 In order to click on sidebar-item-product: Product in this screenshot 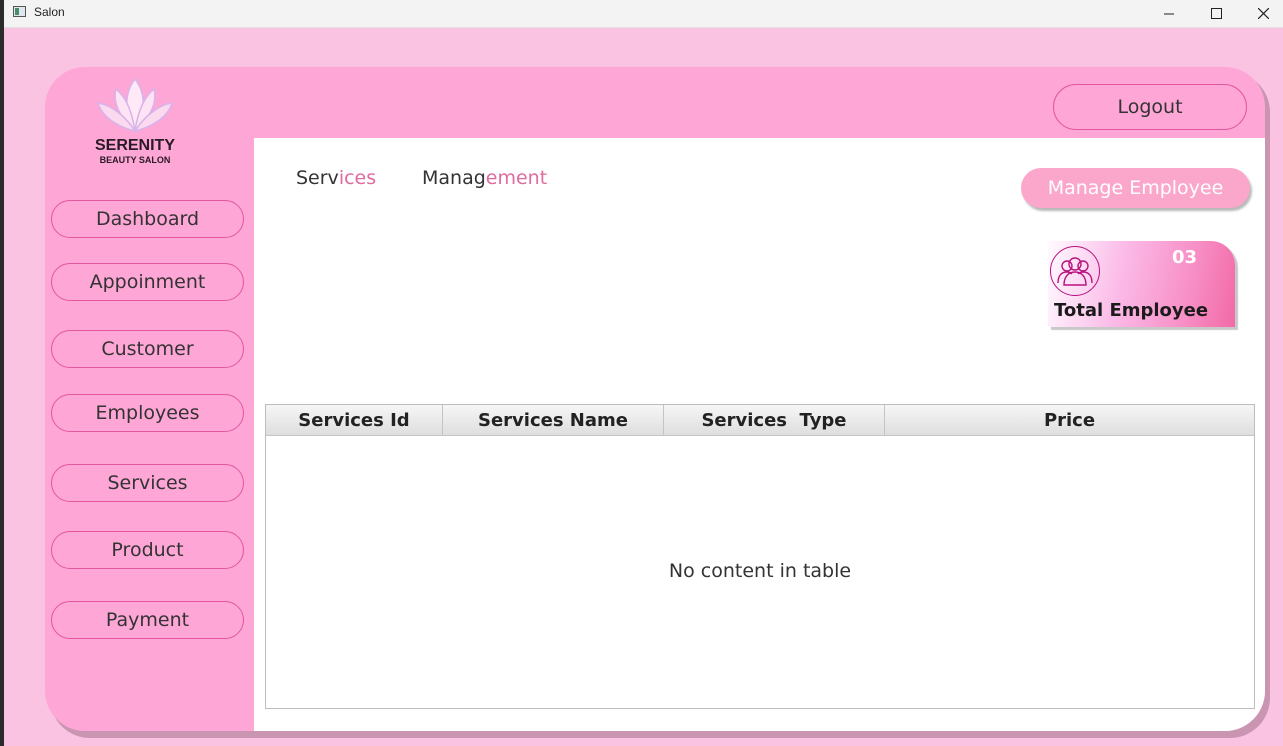, I will do `click(147, 550)`.